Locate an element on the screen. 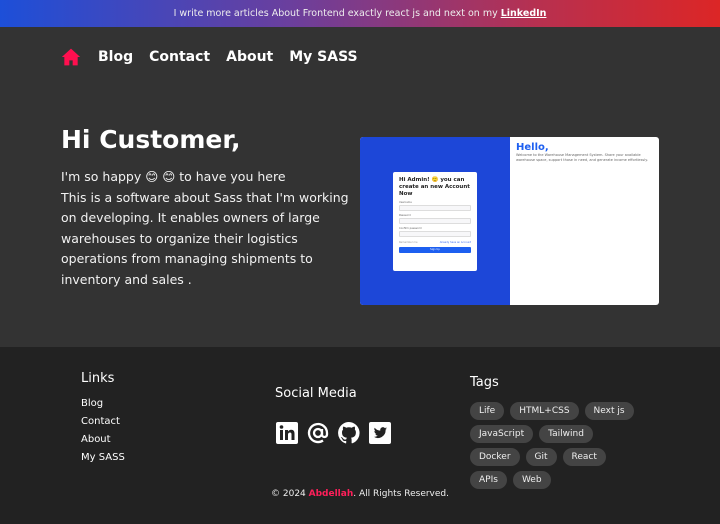  linkedin-icon is located at coordinates (287, 433).